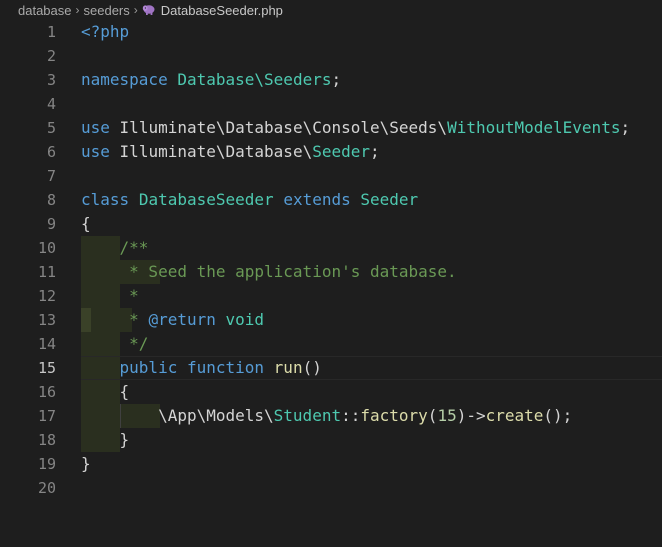 The height and width of the screenshot is (547, 662). What do you see at coordinates (51, 200) in the screenshot?
I see `line-number: 8` at bounding box center [51, 200].